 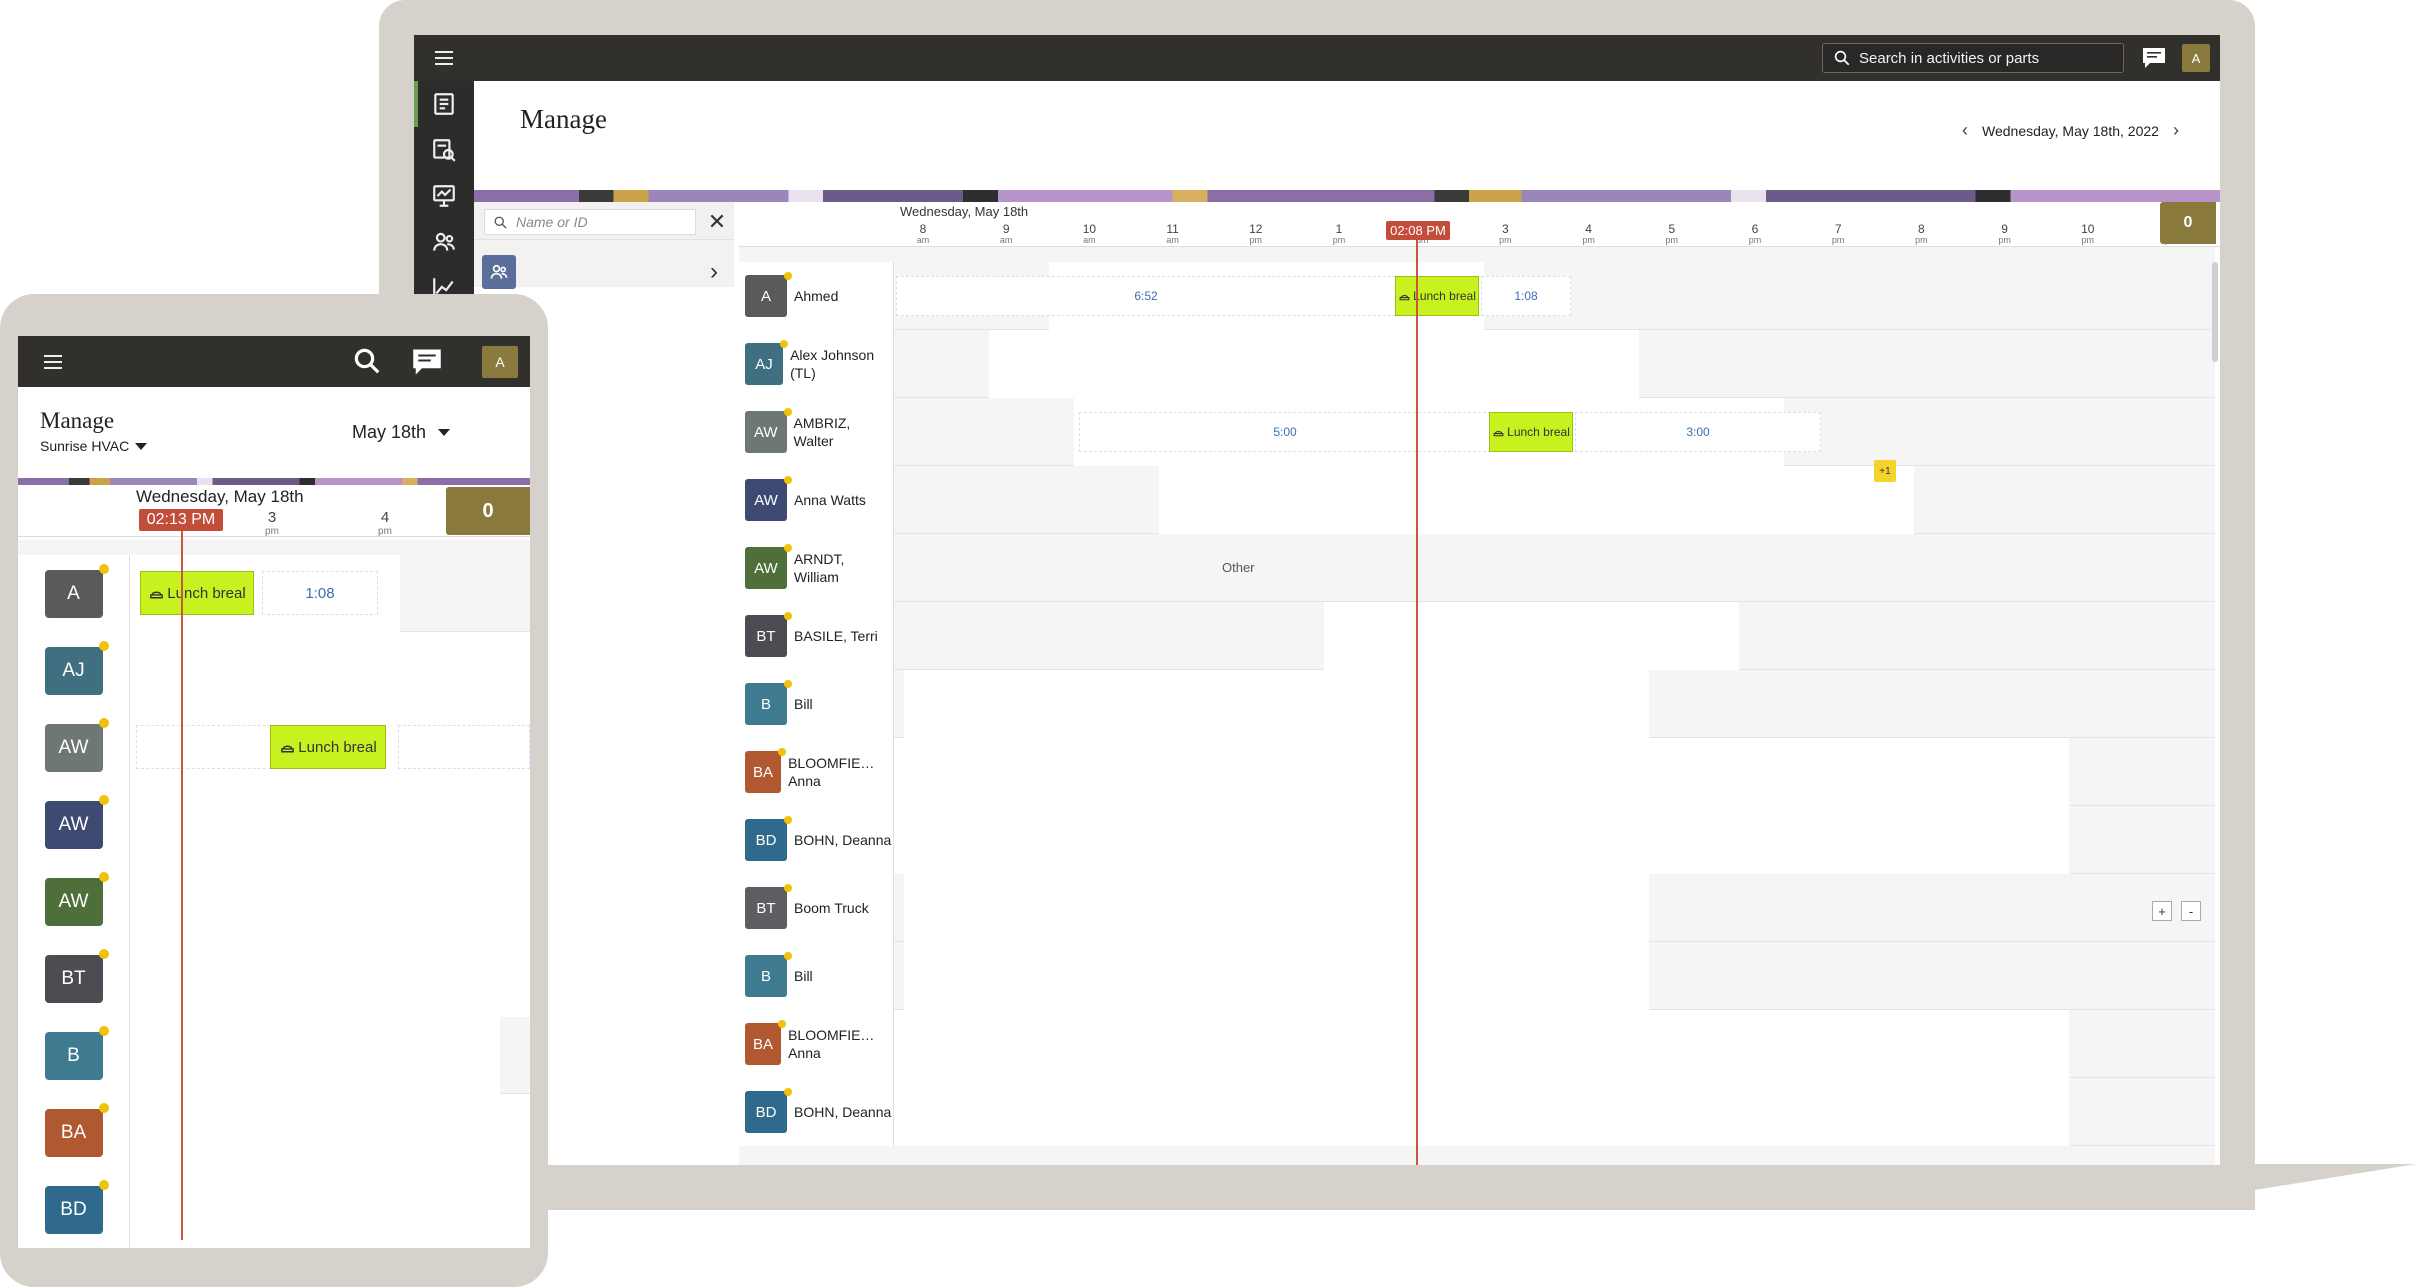 I want to click on chat-icon, so click(x=2154, y=58).